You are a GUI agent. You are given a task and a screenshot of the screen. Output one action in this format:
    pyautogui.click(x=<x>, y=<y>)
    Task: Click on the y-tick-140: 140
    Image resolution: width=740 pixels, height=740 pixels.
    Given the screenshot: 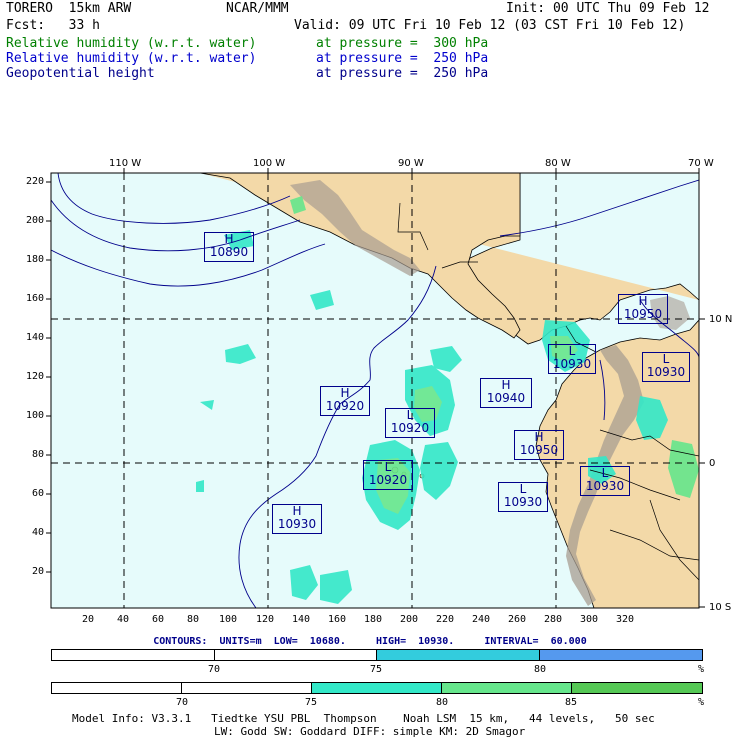 What is the action you would take?
    pyautogui.click(x=35, y=337)
    